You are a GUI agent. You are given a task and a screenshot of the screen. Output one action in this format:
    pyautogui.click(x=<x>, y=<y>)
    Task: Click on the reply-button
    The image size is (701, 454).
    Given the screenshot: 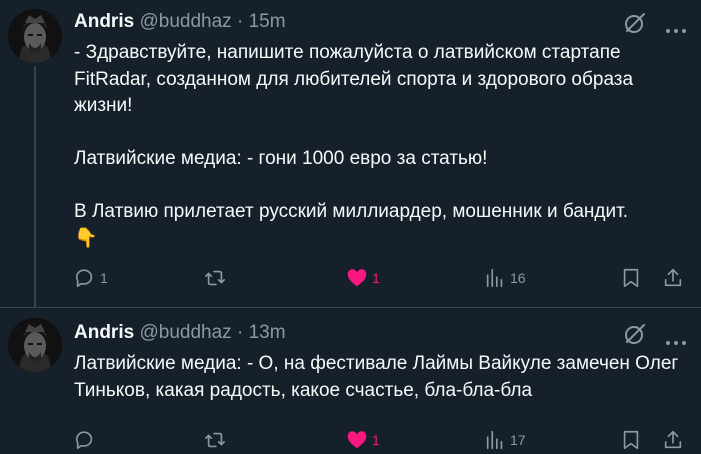 What is the action you would take?
    pyautogui.click(x=87, y=440)
    